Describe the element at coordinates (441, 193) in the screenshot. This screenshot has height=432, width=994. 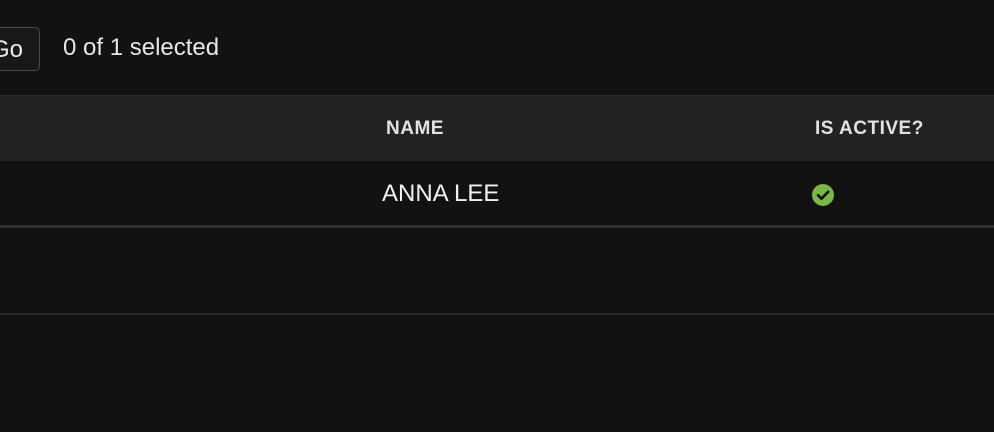
I see `name-cell: ANNA LEE` at that location.